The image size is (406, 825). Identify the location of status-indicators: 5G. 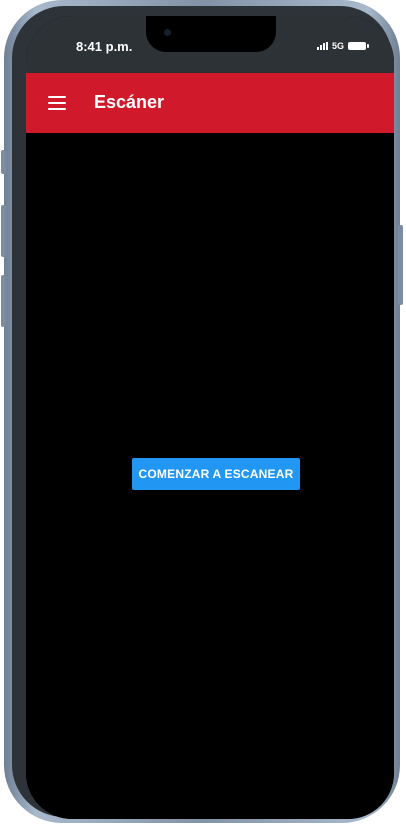
(342, 46).